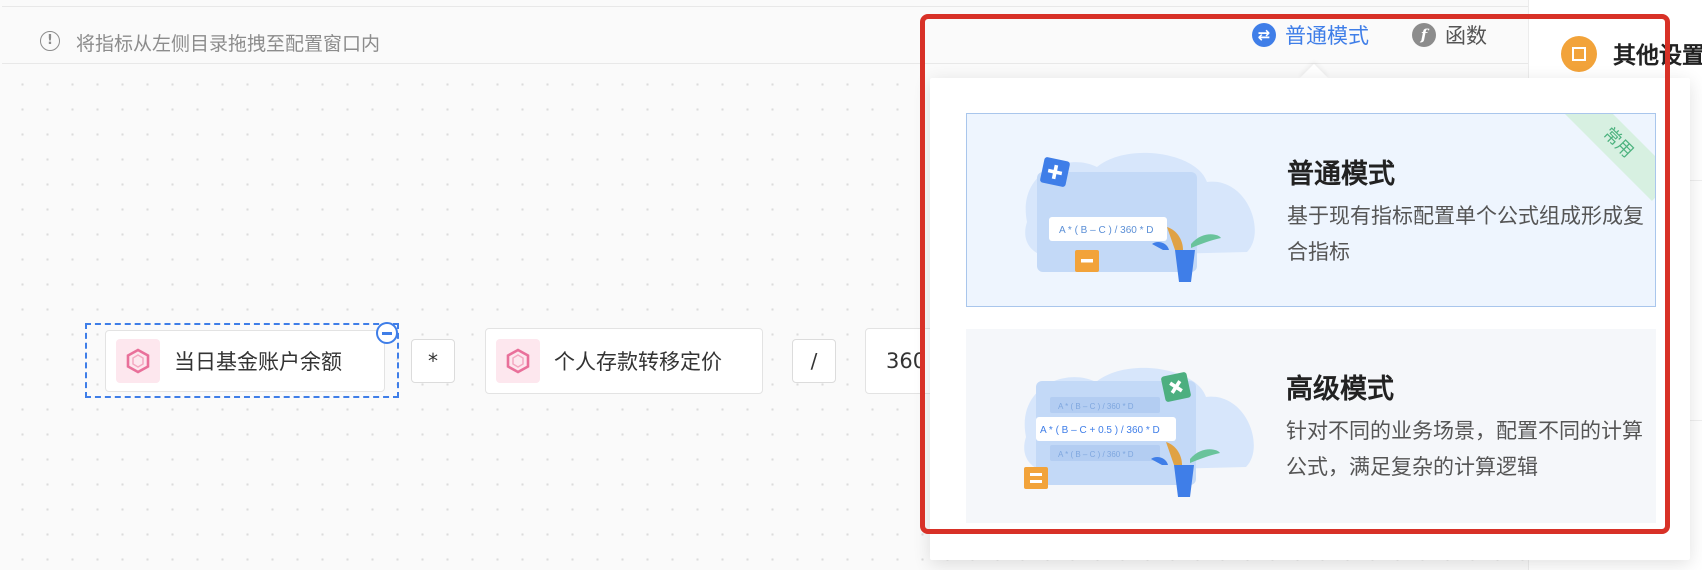 This screenshot has height=570, width=1702. I want to click on common-badge: 常用, so click(1607, 157).